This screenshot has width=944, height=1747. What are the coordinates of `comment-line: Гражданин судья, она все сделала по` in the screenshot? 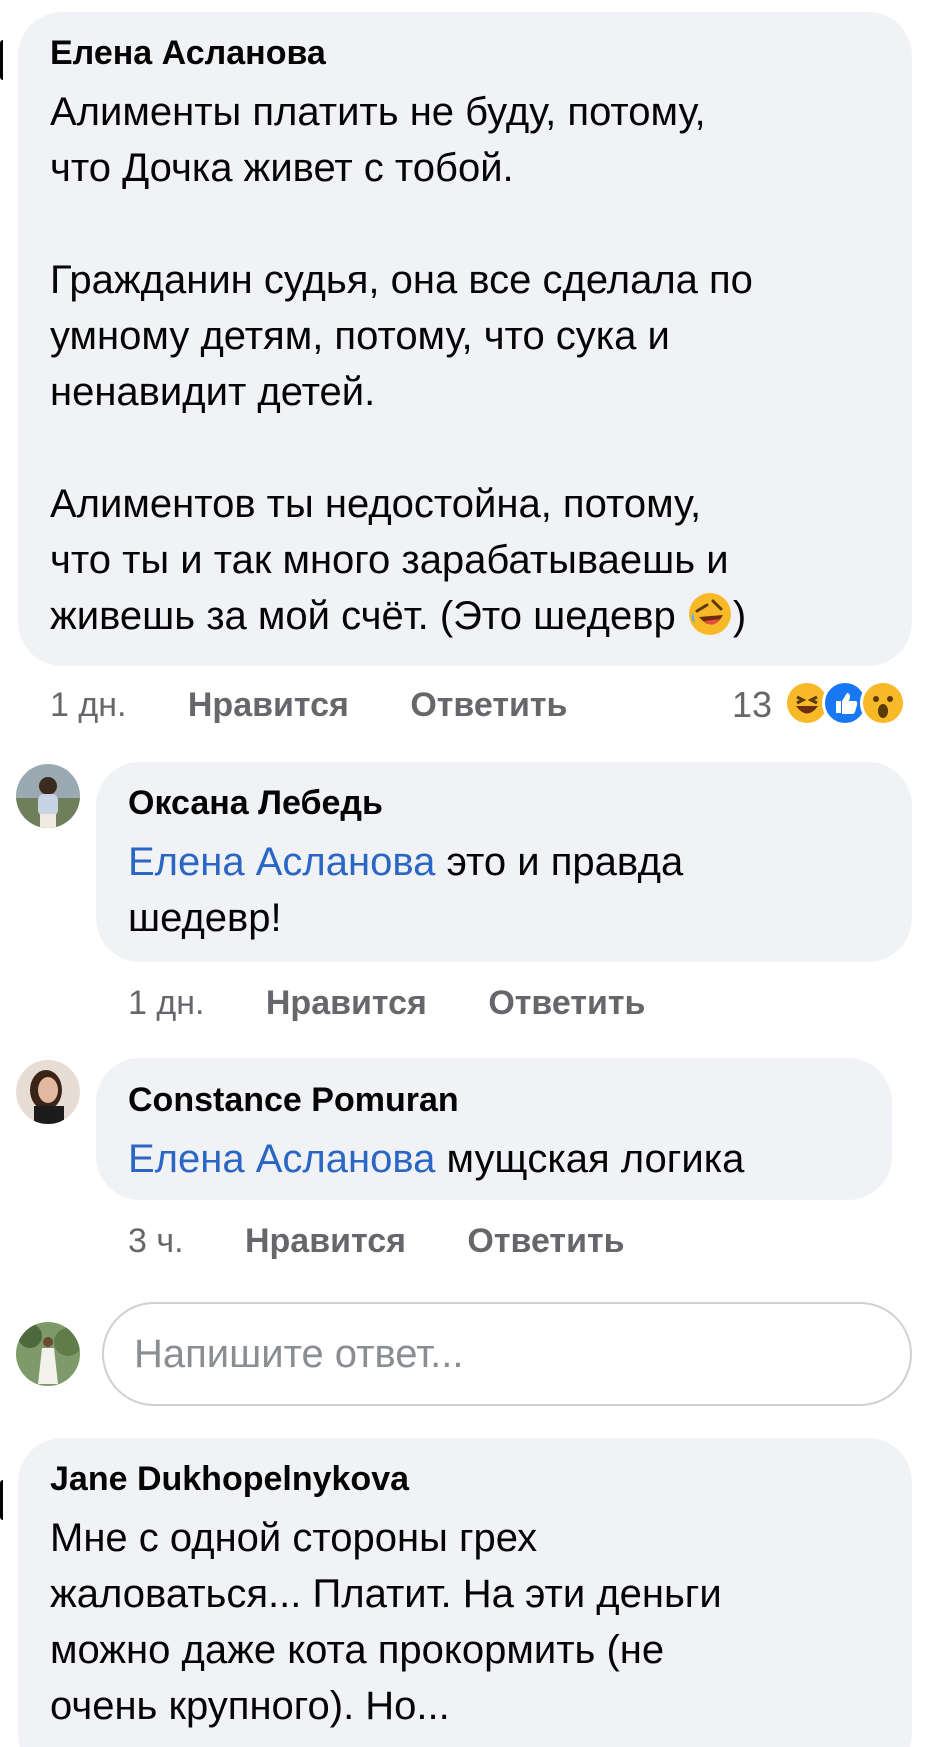 It's located at (401, 280).